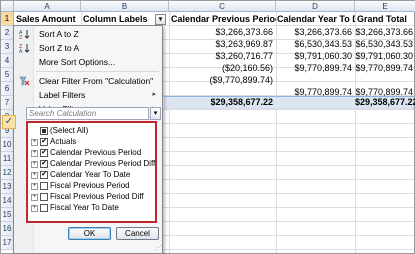  I want to click on filter-list-item: + Fiscal Previous Period, so click(80, 186).